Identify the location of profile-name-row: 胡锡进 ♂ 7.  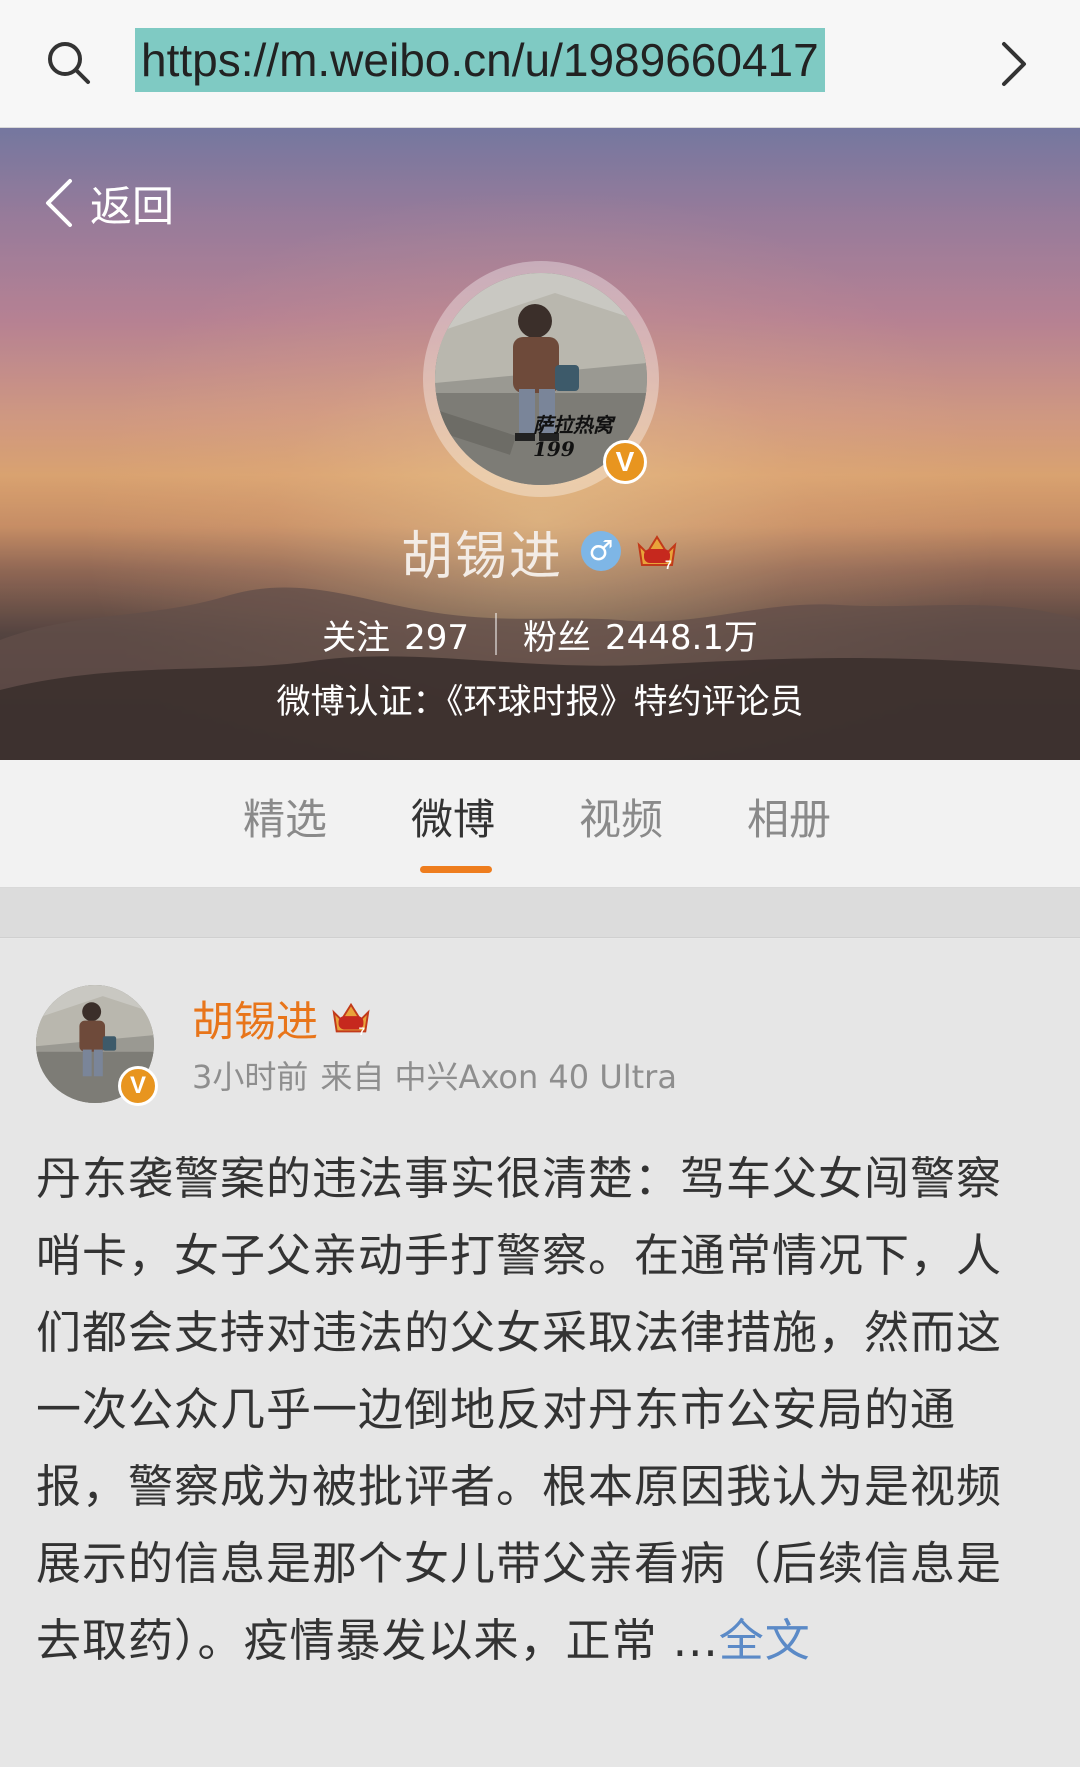
(540, 551).